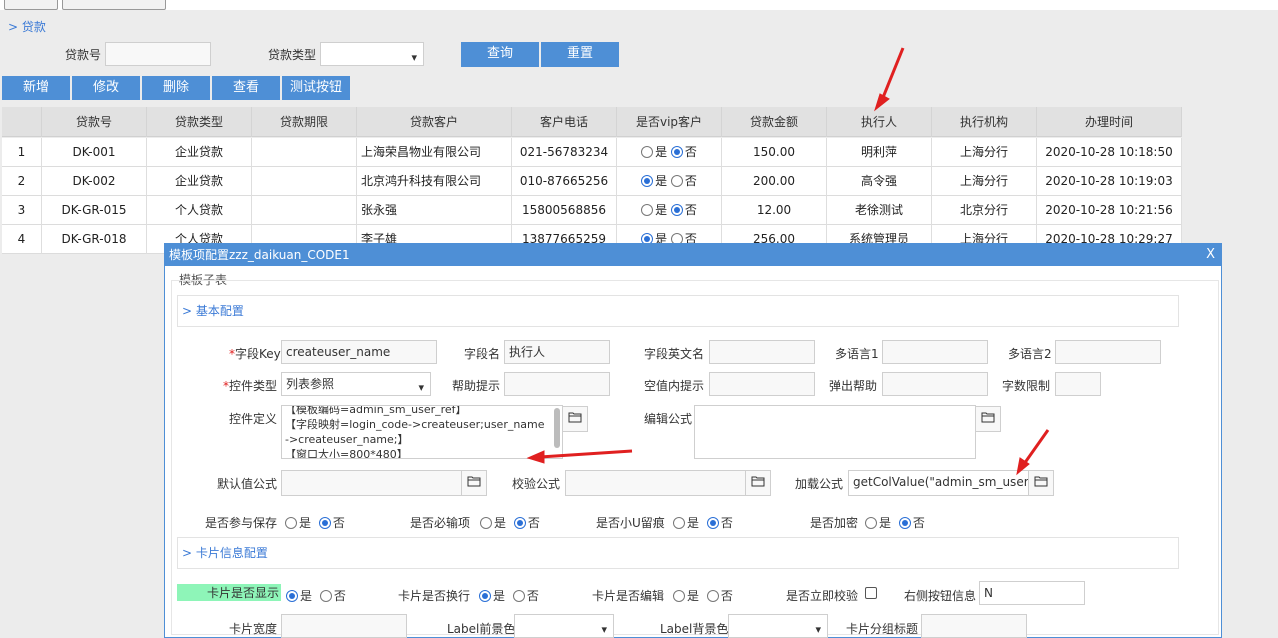 This screenshot has width=1278, height=638. I want to click on arrow-control-def-head, so click(535, 457).